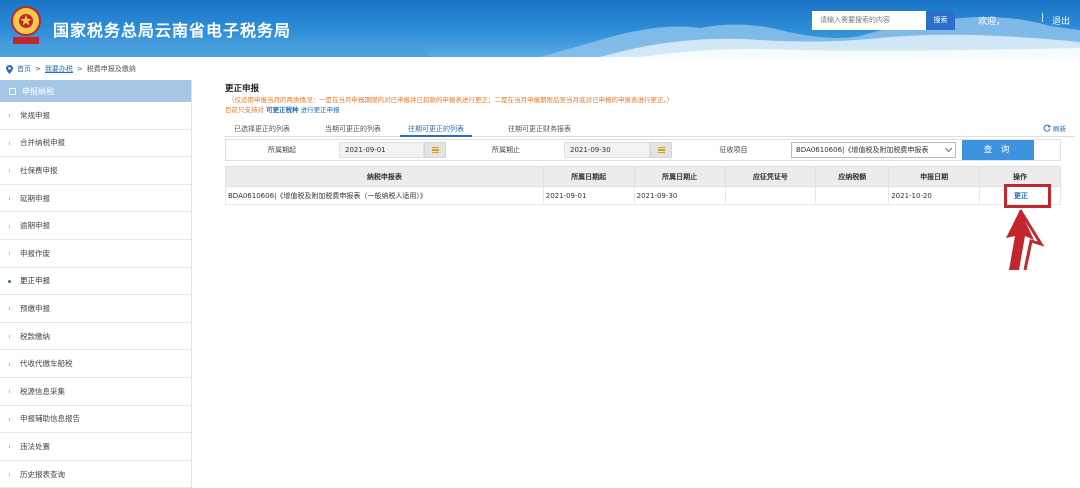 The width and height of the screenshot is (1080, 488). Describe the element at coordinates (95, 199) in the screenshot. I see `sidebar-item-deferred: 延期申报` at that location.